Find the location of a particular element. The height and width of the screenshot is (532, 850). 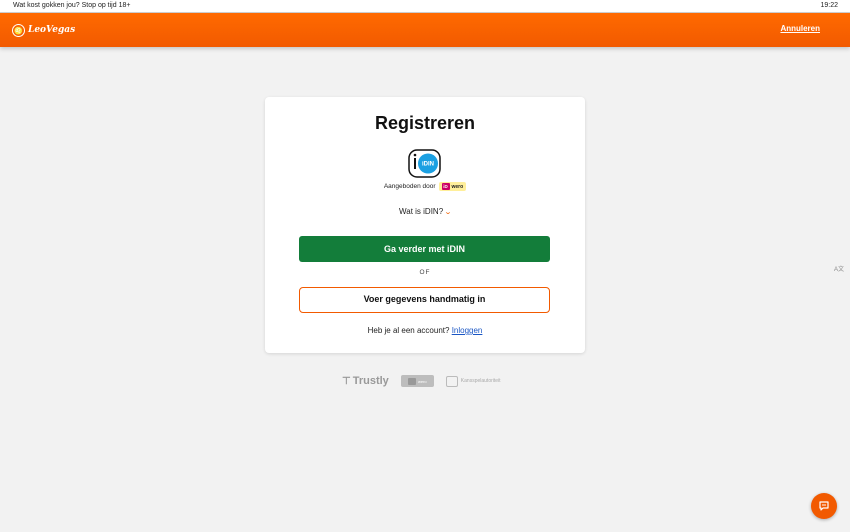

login-prompt: Heb je al een account? Inloggen is located at coordinates (425, 330).